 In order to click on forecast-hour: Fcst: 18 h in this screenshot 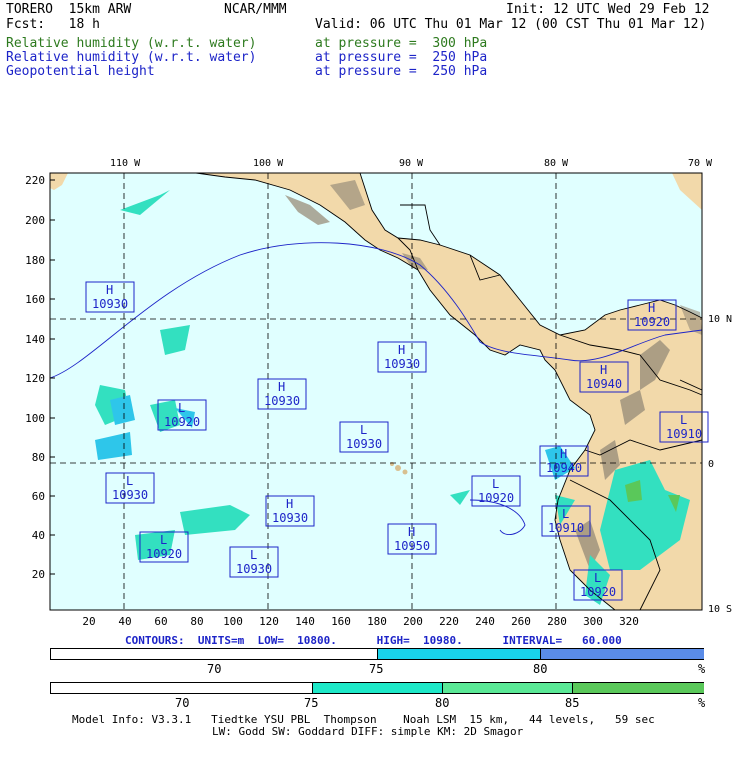, I will do `click(53, 24)`.